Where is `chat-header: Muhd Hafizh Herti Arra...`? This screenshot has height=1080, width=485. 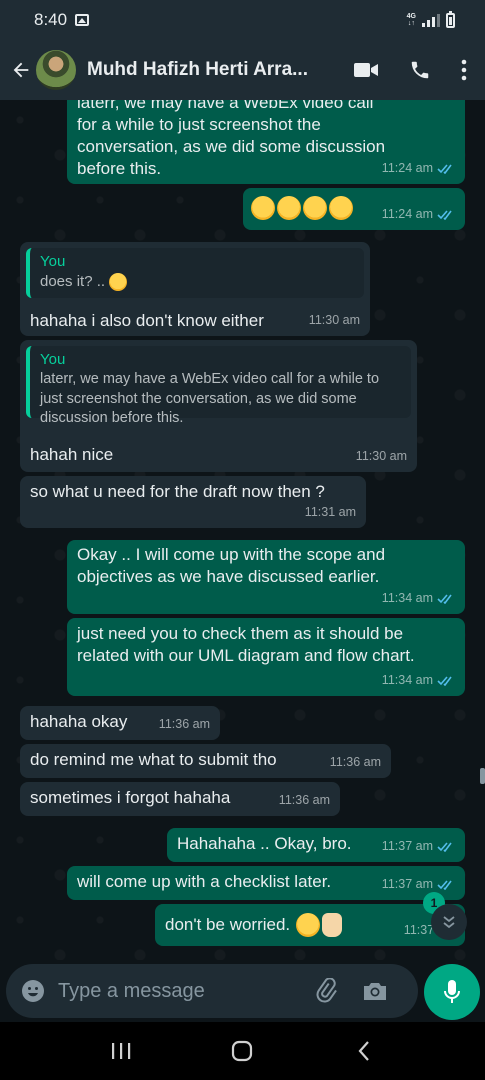 chat-header: Muhd Hafizh Herti Arra... is located at coordinates (242, 70).